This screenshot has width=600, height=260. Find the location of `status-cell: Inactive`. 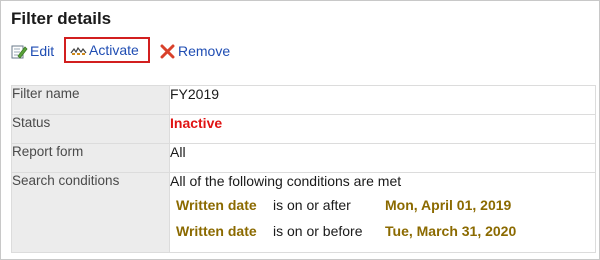

status-cell: Inactive is located at coordinates (382, 129).